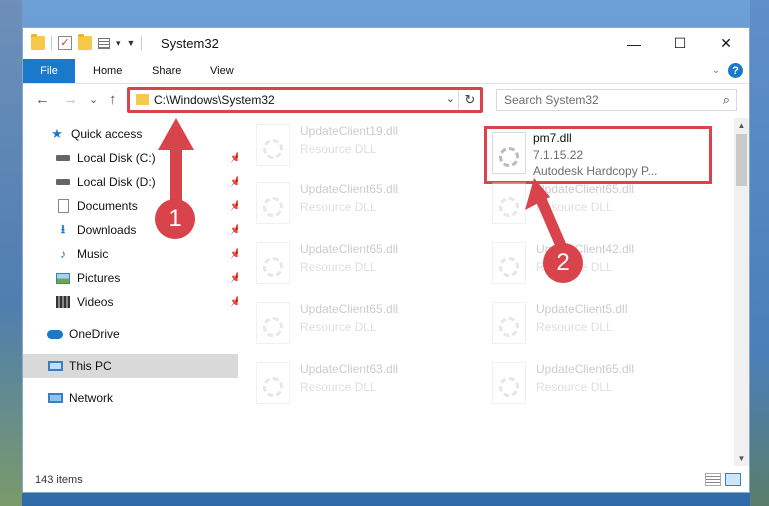 The width and height of the screenshot is (769, 506). Describe the element at coordinates (735, 70) in the screenshot. I see `help-icon: ?` at that location.